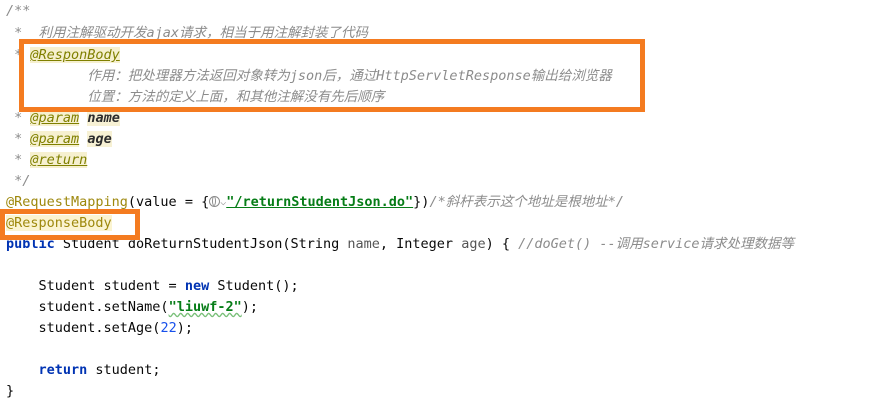 This screenshot has width=894, height=419. What do you see at coordinates (103, 118) in the screenshot?
I see `javadoc-param-name: name` at bounding box center [103, 118].